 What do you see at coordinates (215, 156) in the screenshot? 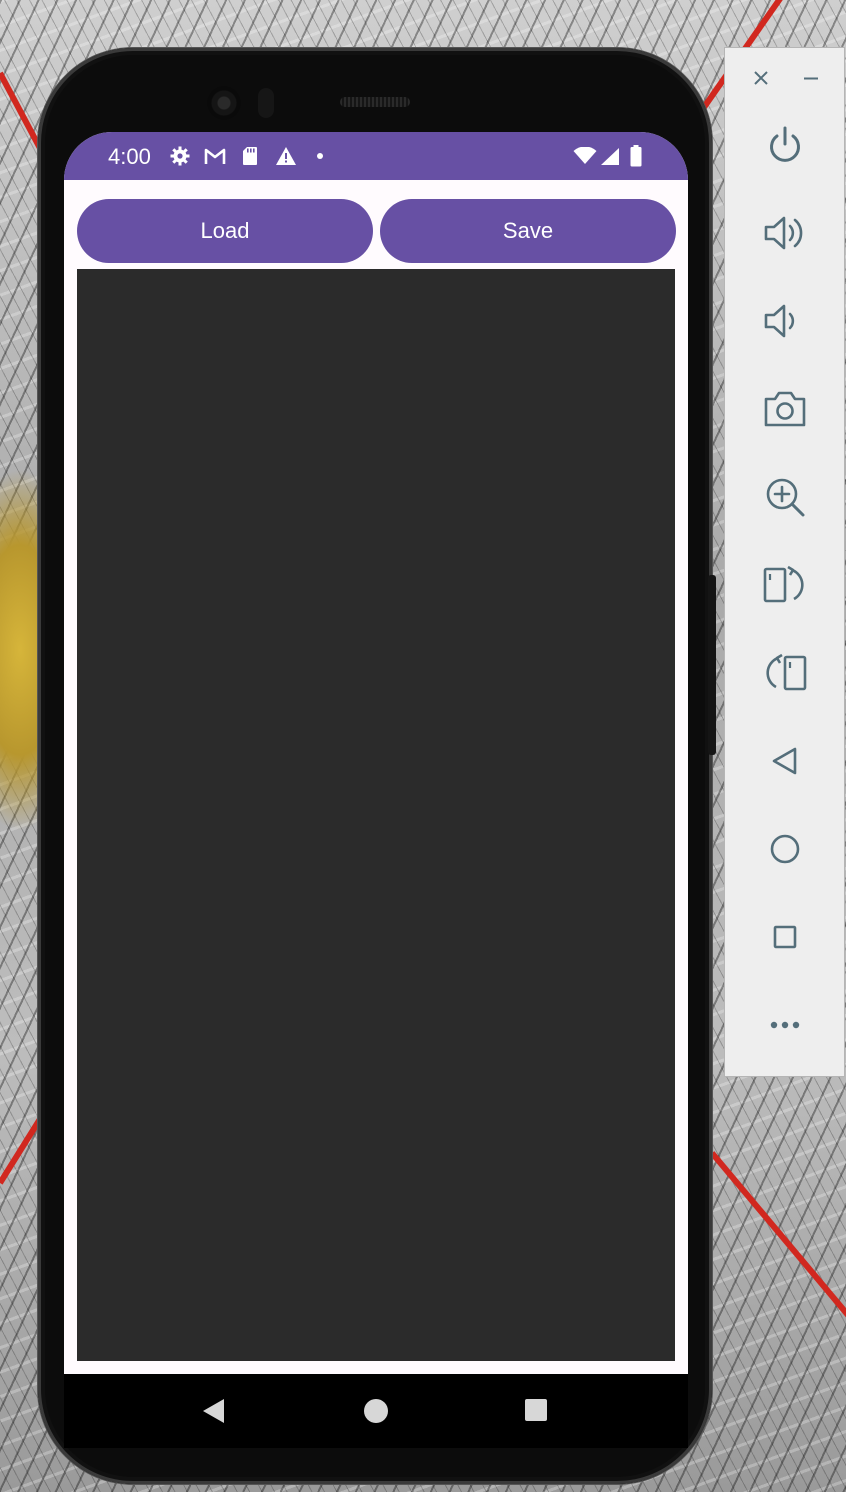
I see `gmail-icon` at bounding box center [215, 156].